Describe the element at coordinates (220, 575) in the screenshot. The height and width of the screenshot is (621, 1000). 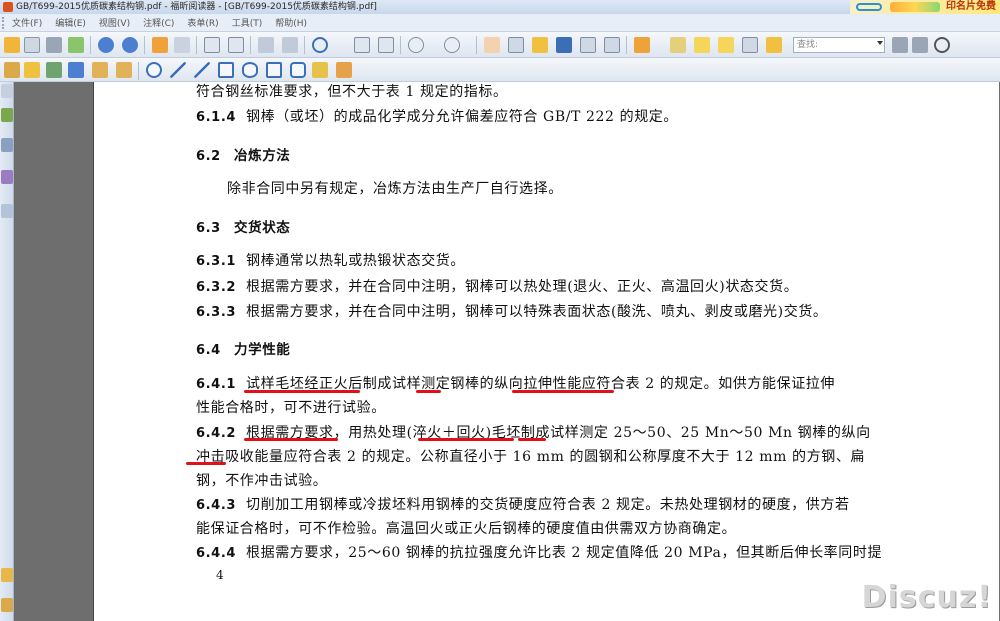
I see `page-number: 4` at that location.